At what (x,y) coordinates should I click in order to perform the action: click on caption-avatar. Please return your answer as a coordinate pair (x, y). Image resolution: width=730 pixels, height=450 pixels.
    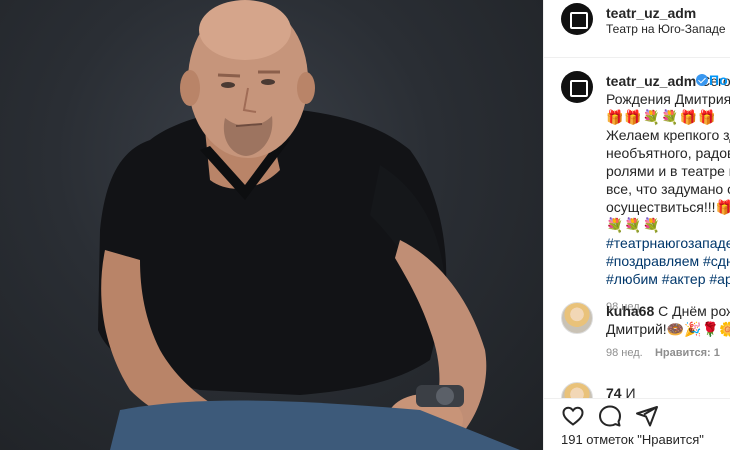
    Looking at the image, I should click on (577, 87).